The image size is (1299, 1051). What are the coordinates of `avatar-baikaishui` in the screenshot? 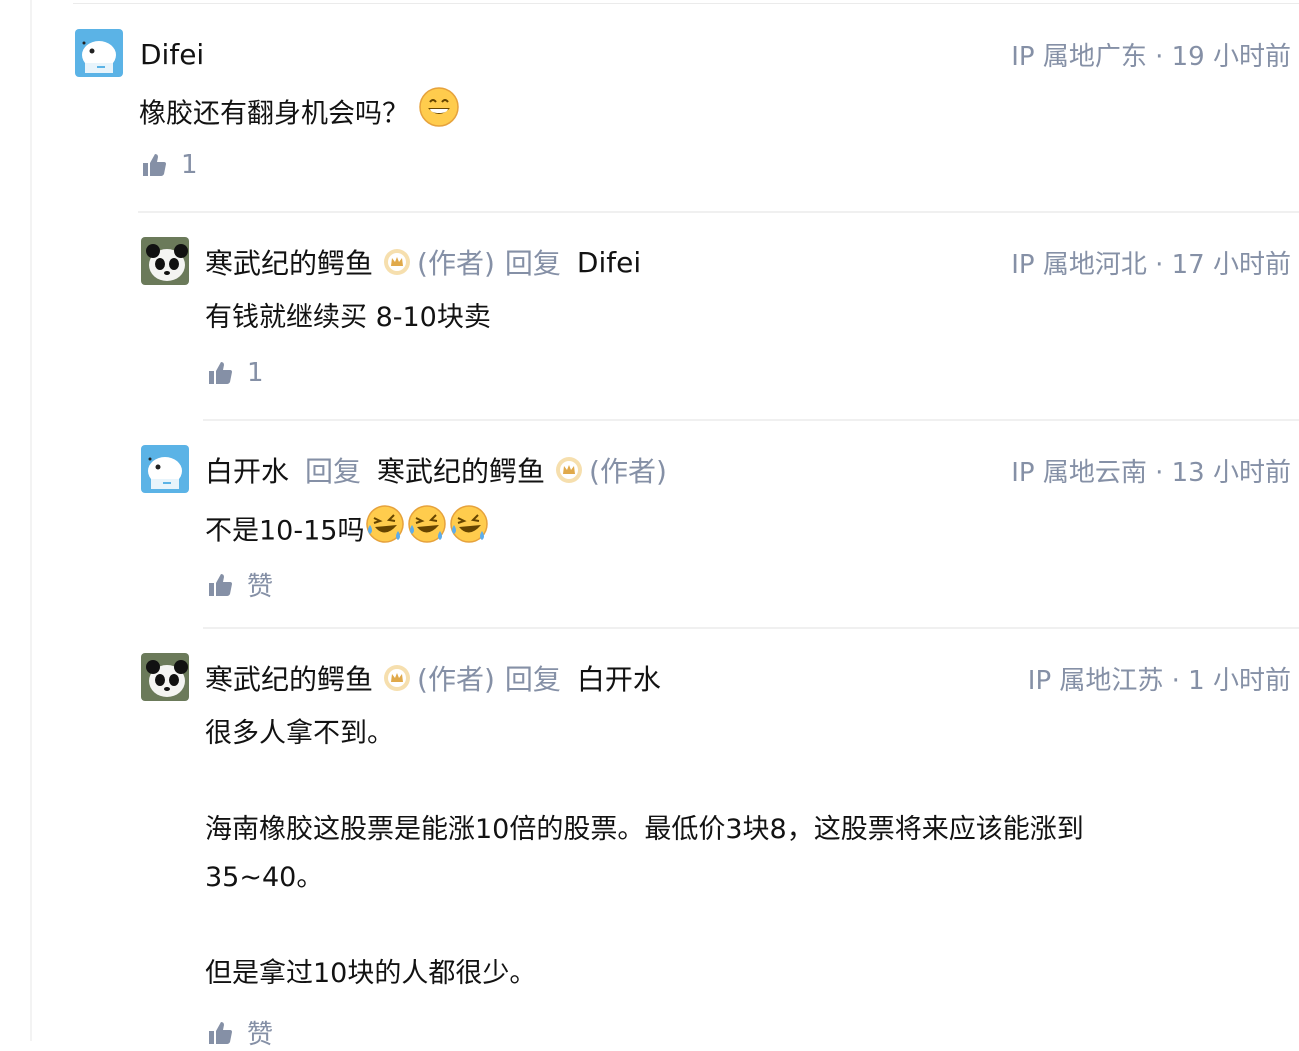 It's located at (165, 469).